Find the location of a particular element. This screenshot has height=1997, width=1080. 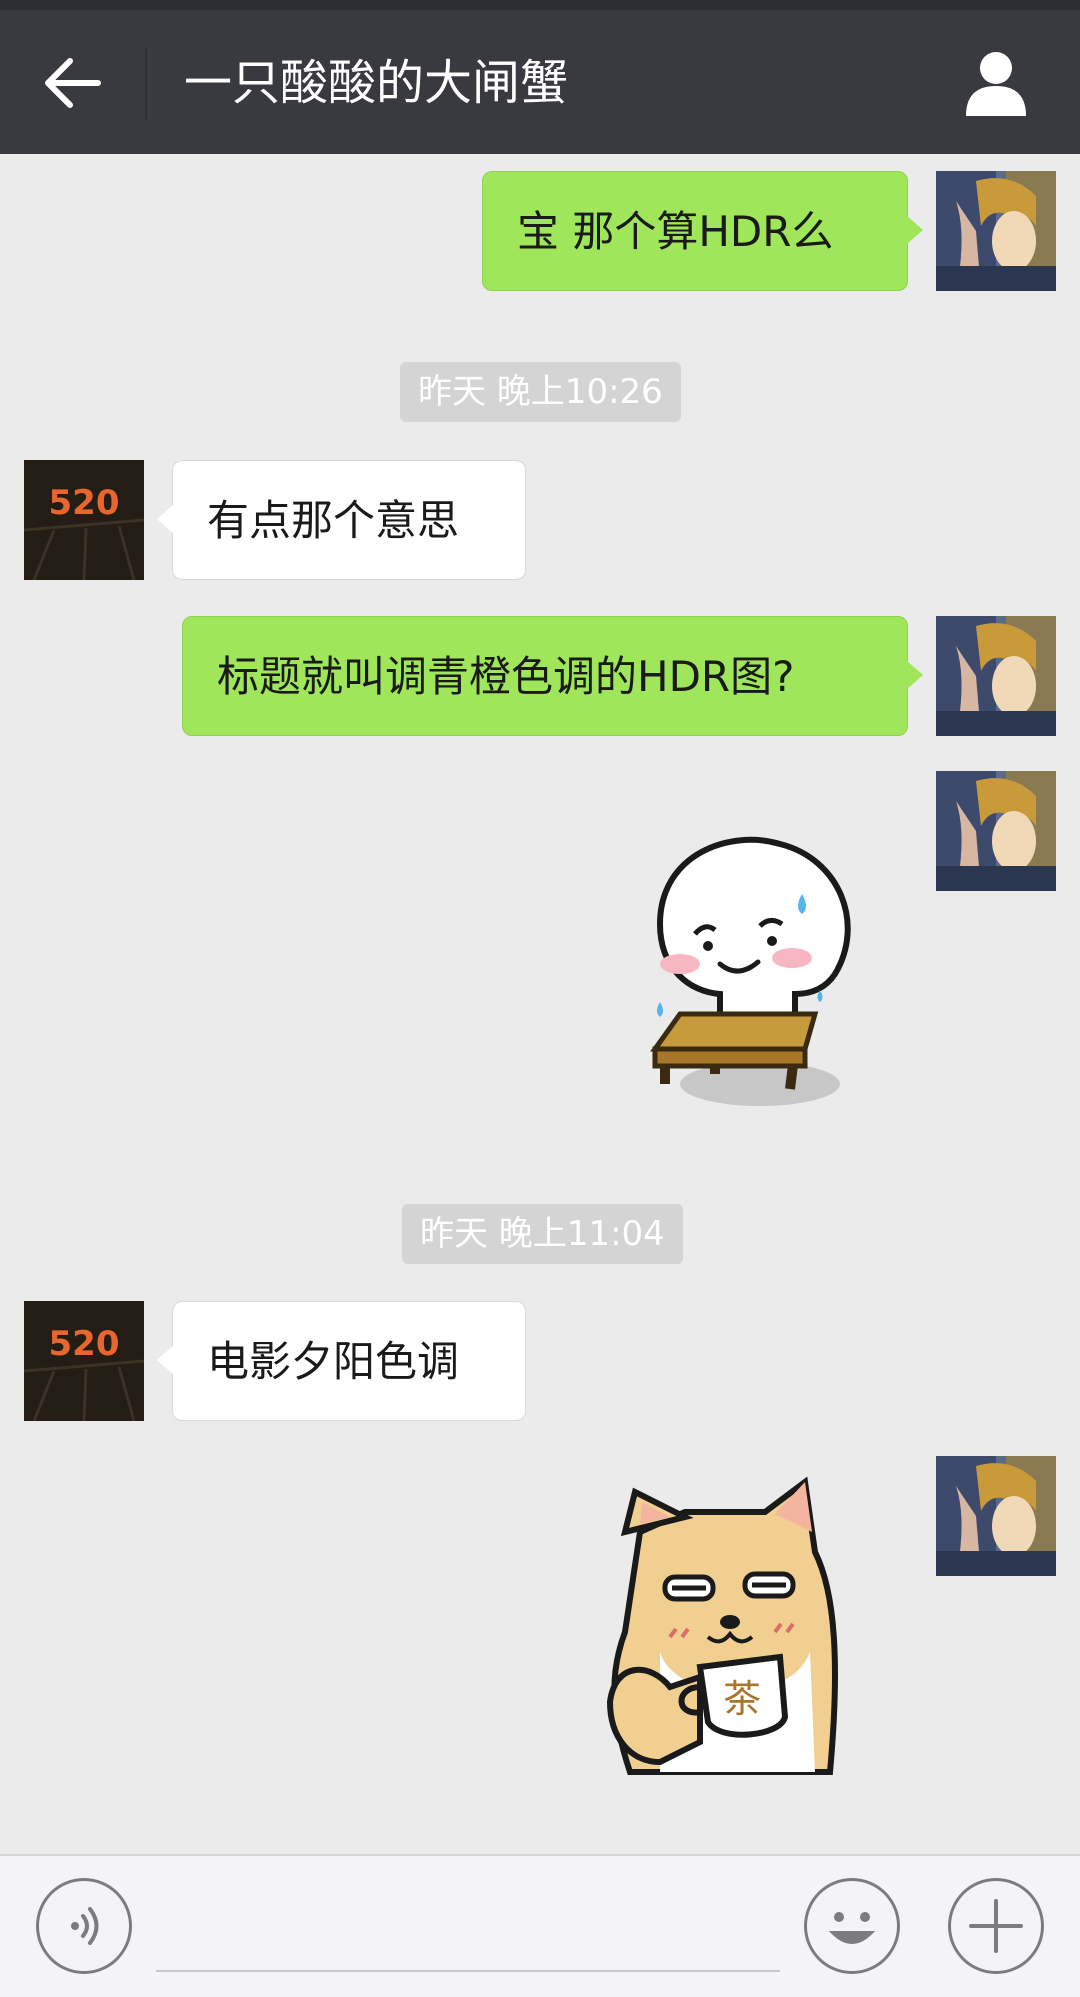

emoji-button is located at coordinates (852, 1926).